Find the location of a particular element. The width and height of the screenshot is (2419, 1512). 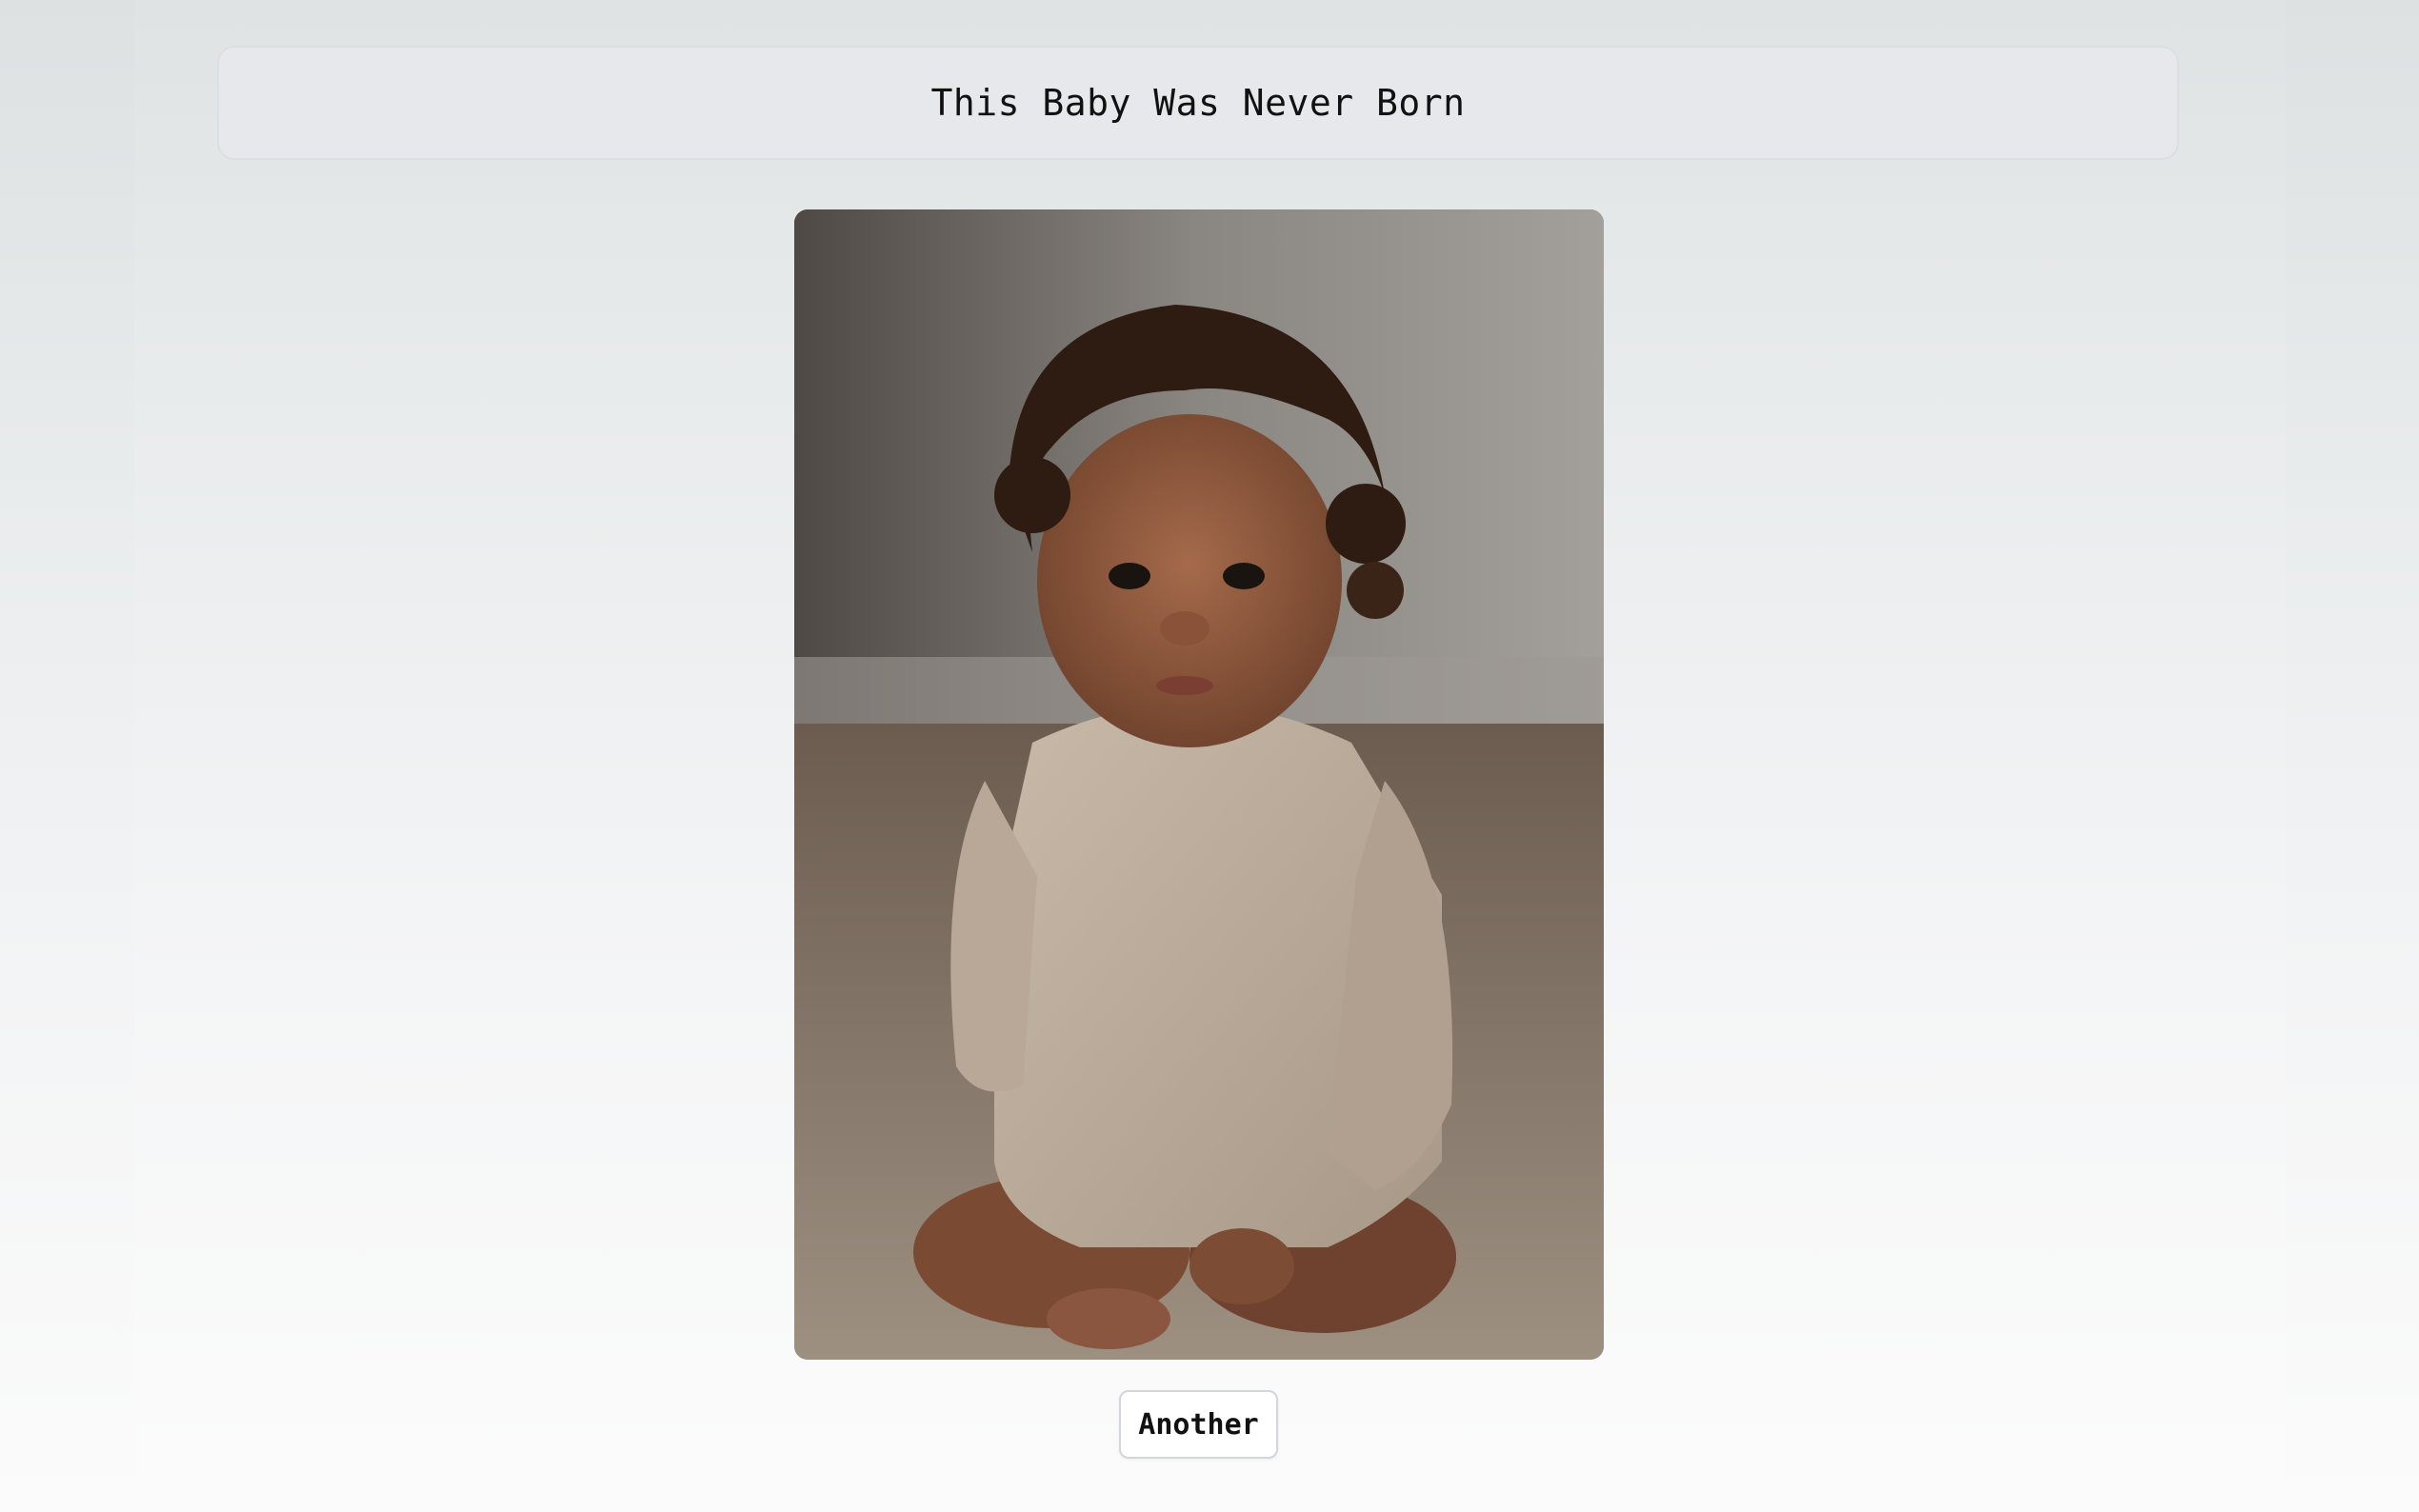

title-bar: This Baby Was Never Born is located at coordinates (1198, 103).